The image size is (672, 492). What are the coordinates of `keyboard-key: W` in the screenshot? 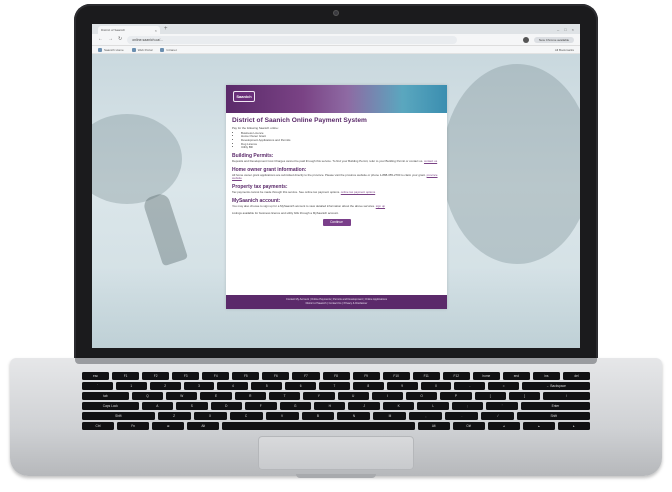 It's located at (182, 396).